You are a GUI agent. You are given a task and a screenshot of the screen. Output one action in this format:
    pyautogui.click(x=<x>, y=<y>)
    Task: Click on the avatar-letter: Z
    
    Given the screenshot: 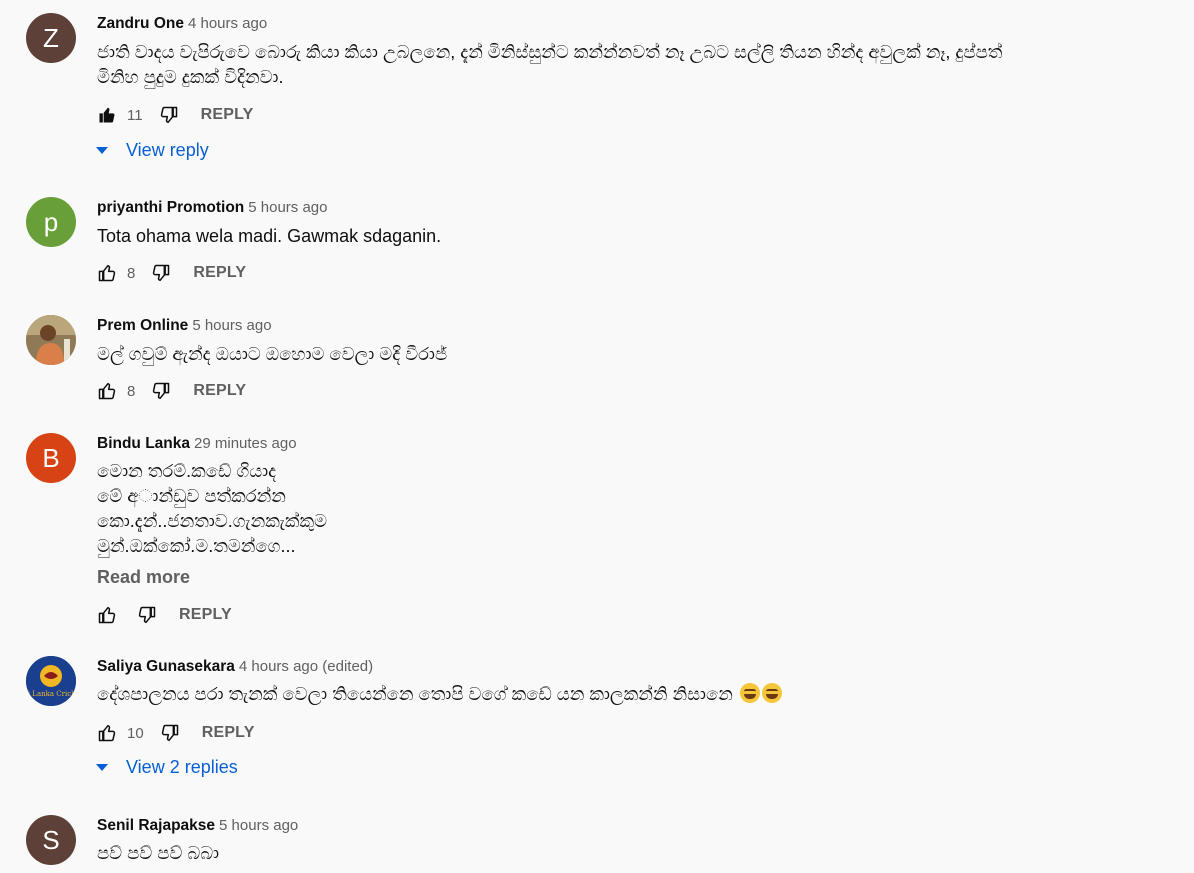 What is the action you would take?
    pyautogui.click(x=51, y=37)
    